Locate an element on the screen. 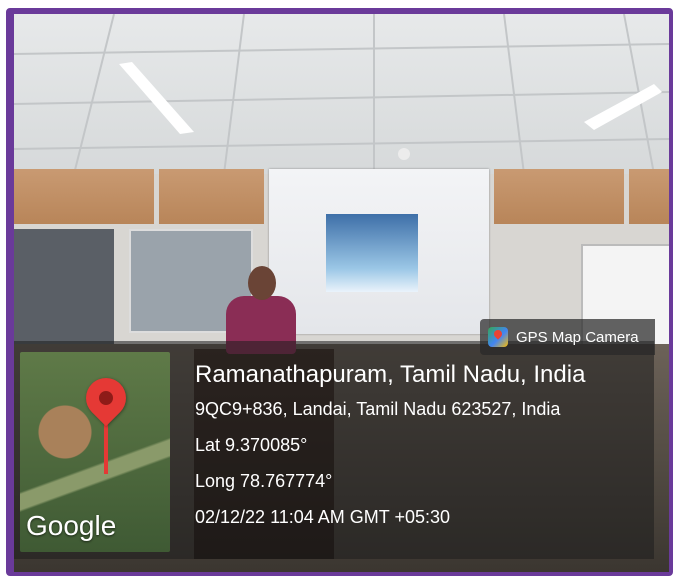 The width and height of the screenshot is (685, 582). google-logo: Google is located at coordinates (71, 525).